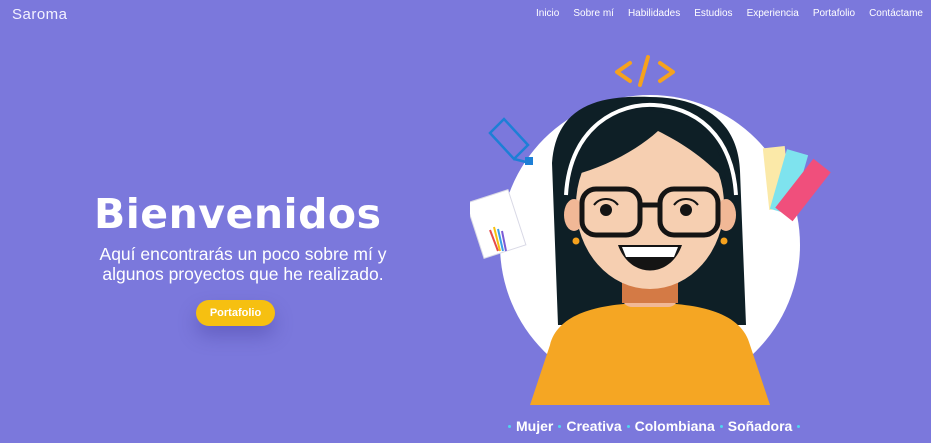  I want to click on nav-item-habilidades: Habilidades, so click(654, 13).